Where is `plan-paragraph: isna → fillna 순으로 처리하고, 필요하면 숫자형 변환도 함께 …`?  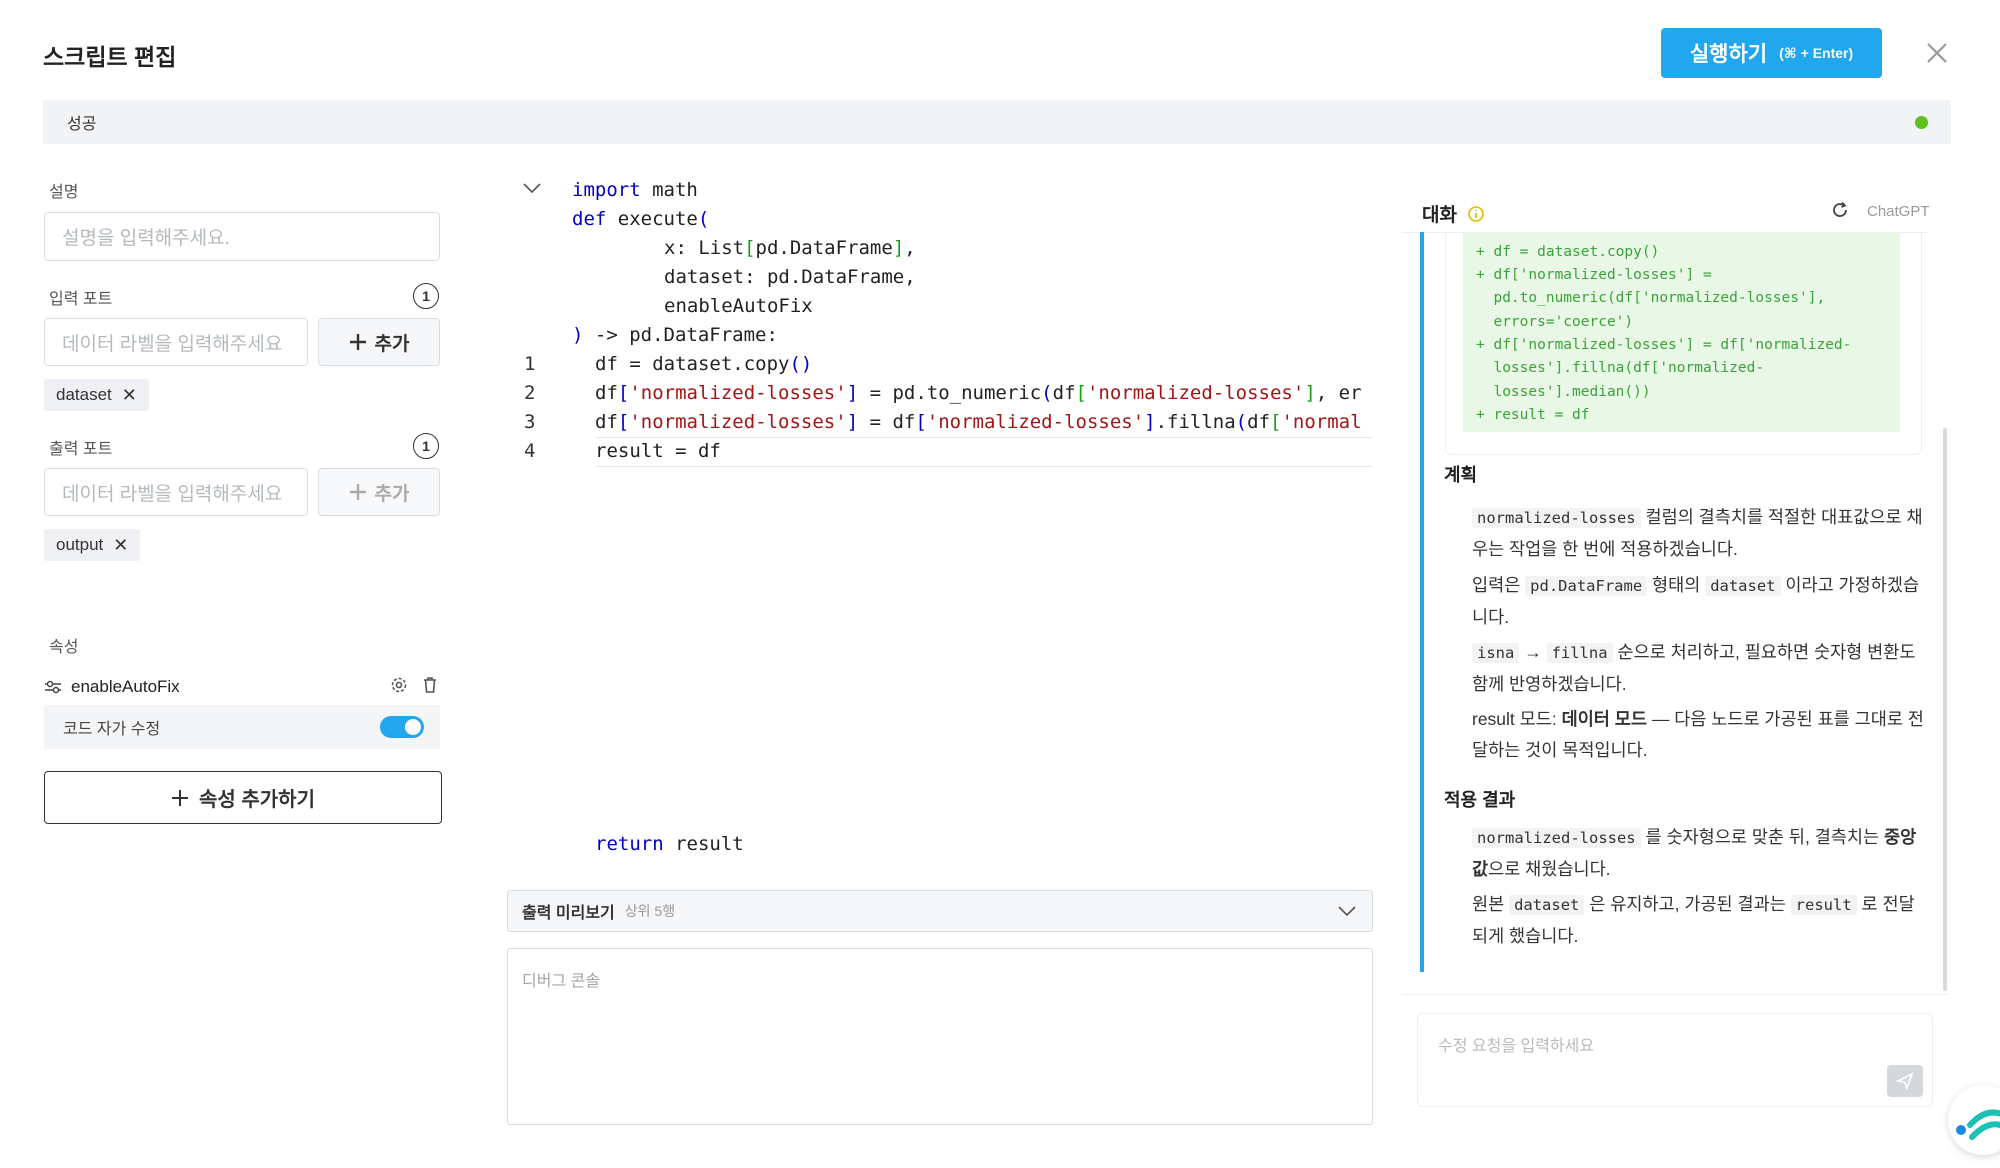
plan-paragraph: isna → fillna 순으로 처리하고, 필요하면 숫자형 변환도 함께 … is located at coordinates (1694, 668).